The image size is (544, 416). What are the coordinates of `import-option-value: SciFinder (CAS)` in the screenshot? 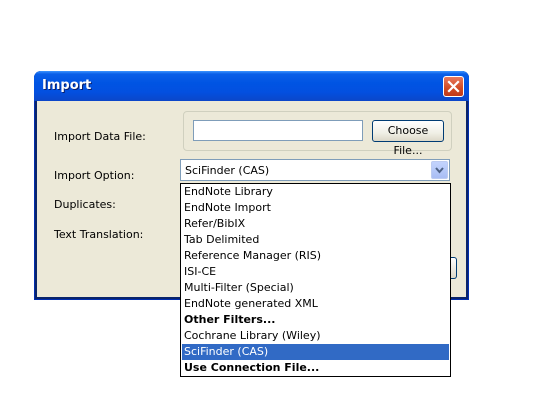 It's located at (227, 170).